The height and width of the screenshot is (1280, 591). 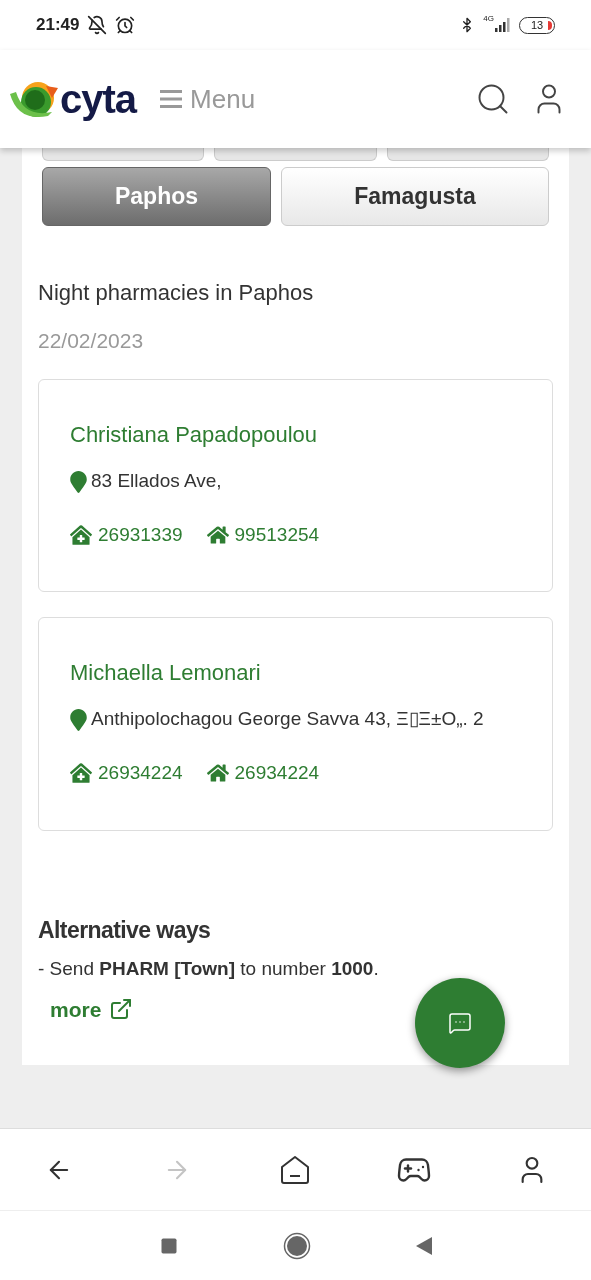 I want to click on home-icon, so click(x=295, y=1169).